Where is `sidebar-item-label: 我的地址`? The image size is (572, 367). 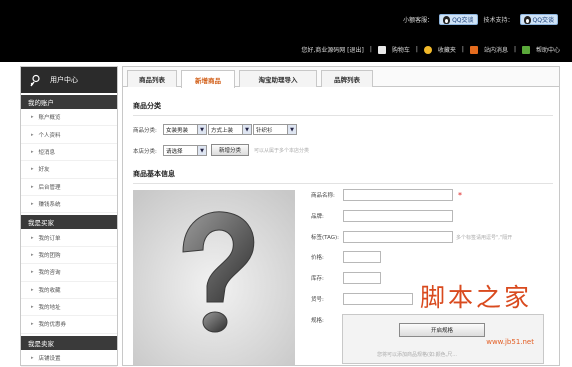
sidebar-item-label: 我的地址 is located at coordinates (49, 308).